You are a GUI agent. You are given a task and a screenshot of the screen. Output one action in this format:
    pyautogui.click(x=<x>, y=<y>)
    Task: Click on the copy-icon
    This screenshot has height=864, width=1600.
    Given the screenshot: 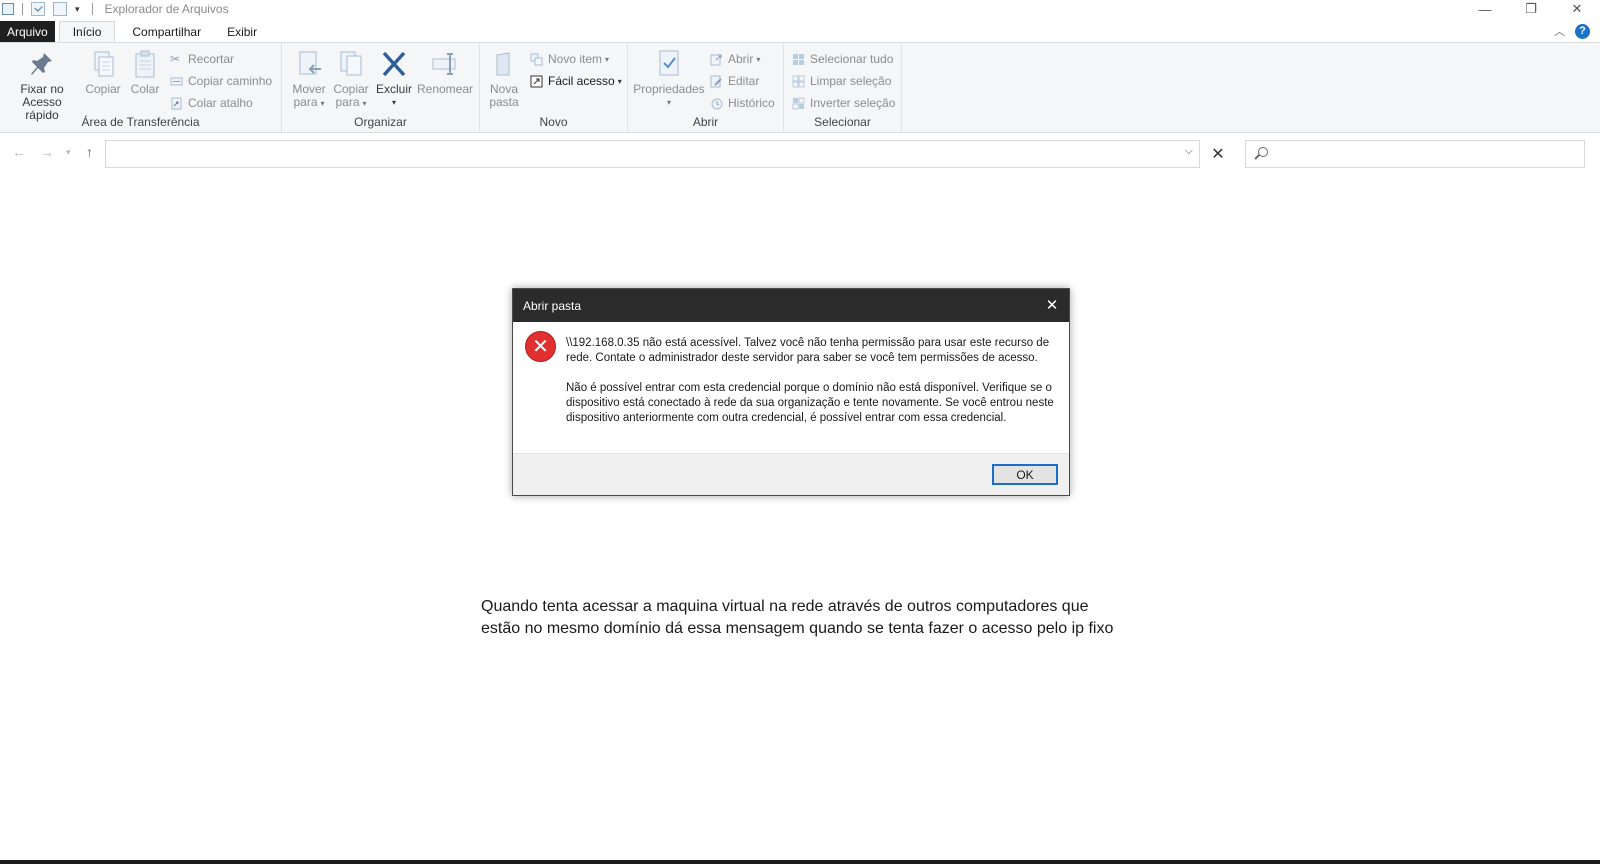 What is the action you would take?
    pyautogui.click(x=104, y=64)
    